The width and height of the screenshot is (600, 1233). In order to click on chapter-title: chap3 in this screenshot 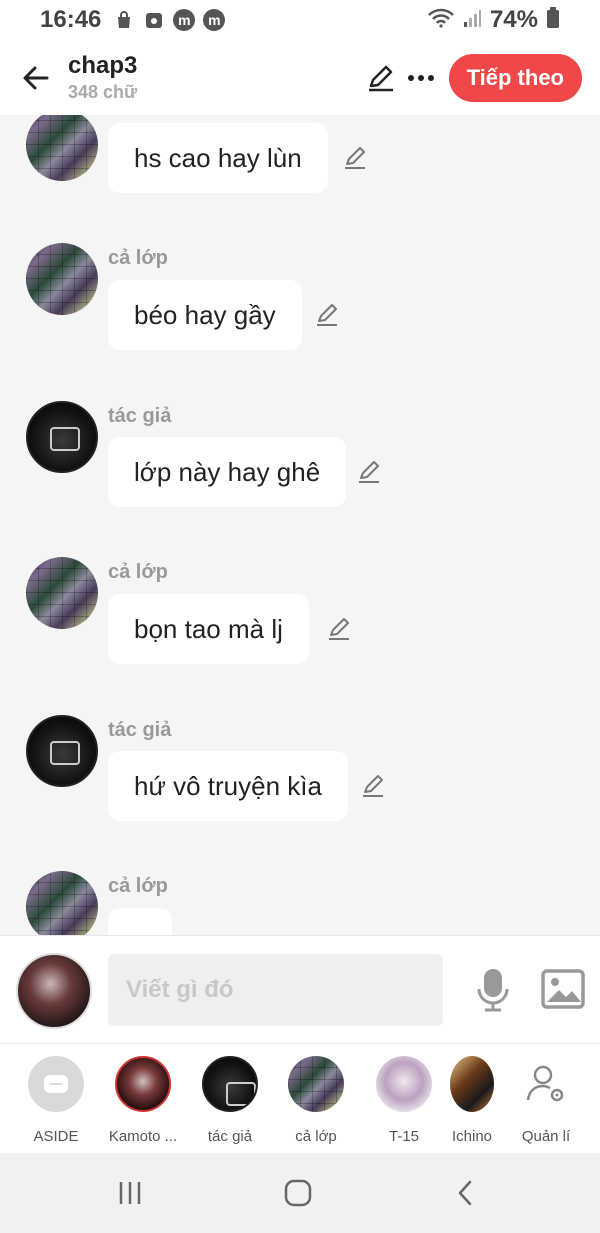, I will do `click(103, 65)`.